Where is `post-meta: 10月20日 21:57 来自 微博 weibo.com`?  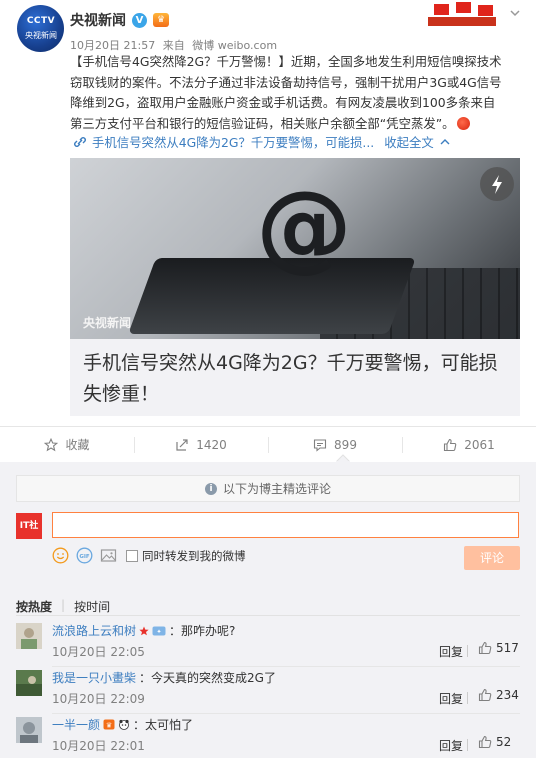 post-meta: 10月20日 21:57 来自 微博 weibo.com is located at coordinates (175, 45).